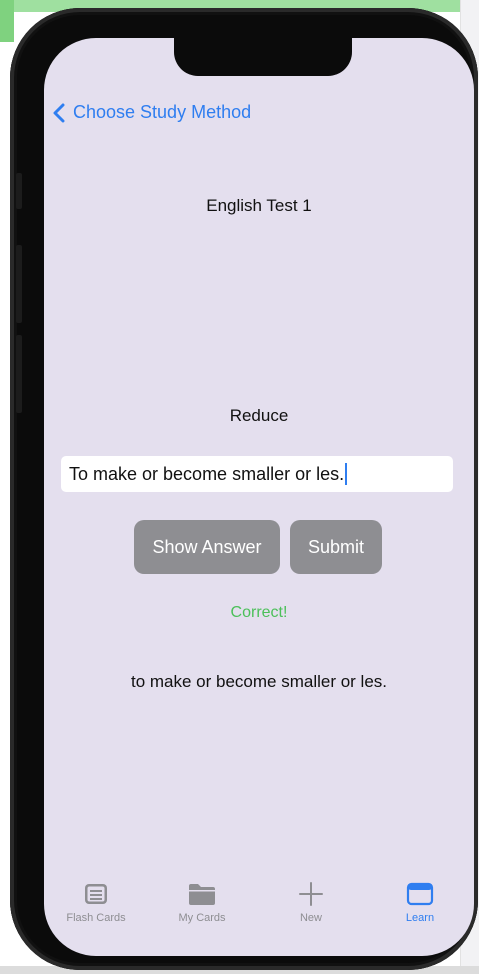  I want to click on submit-button: Submit, so click(336, 547).